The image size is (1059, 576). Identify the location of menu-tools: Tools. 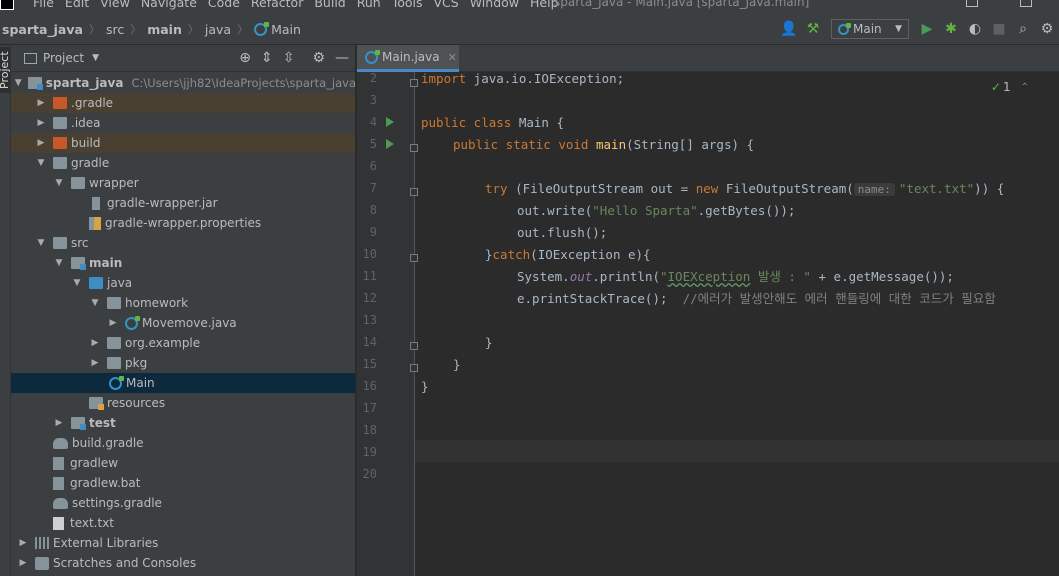
(407, 5).